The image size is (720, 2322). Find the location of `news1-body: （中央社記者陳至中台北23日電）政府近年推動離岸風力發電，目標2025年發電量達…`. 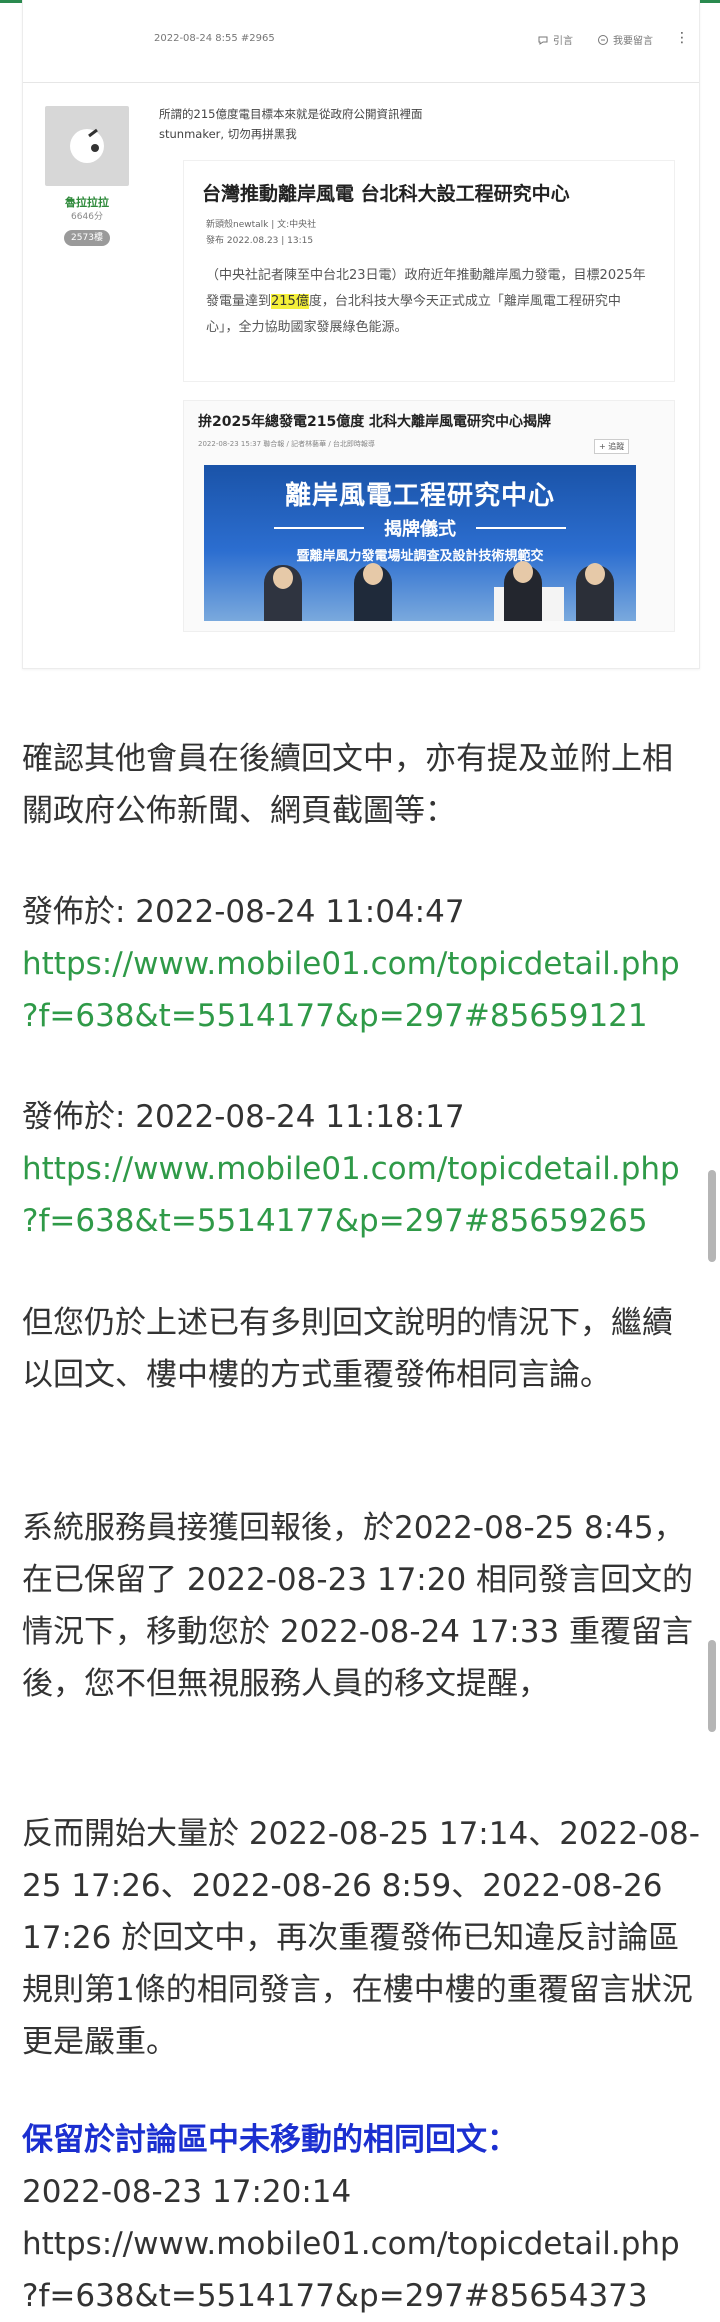

news1-body: （中央社記者陳至中台北23日電）政府近年推動離岸風力發電，目標2025年發電量達… is located at coordinates (426, 302).